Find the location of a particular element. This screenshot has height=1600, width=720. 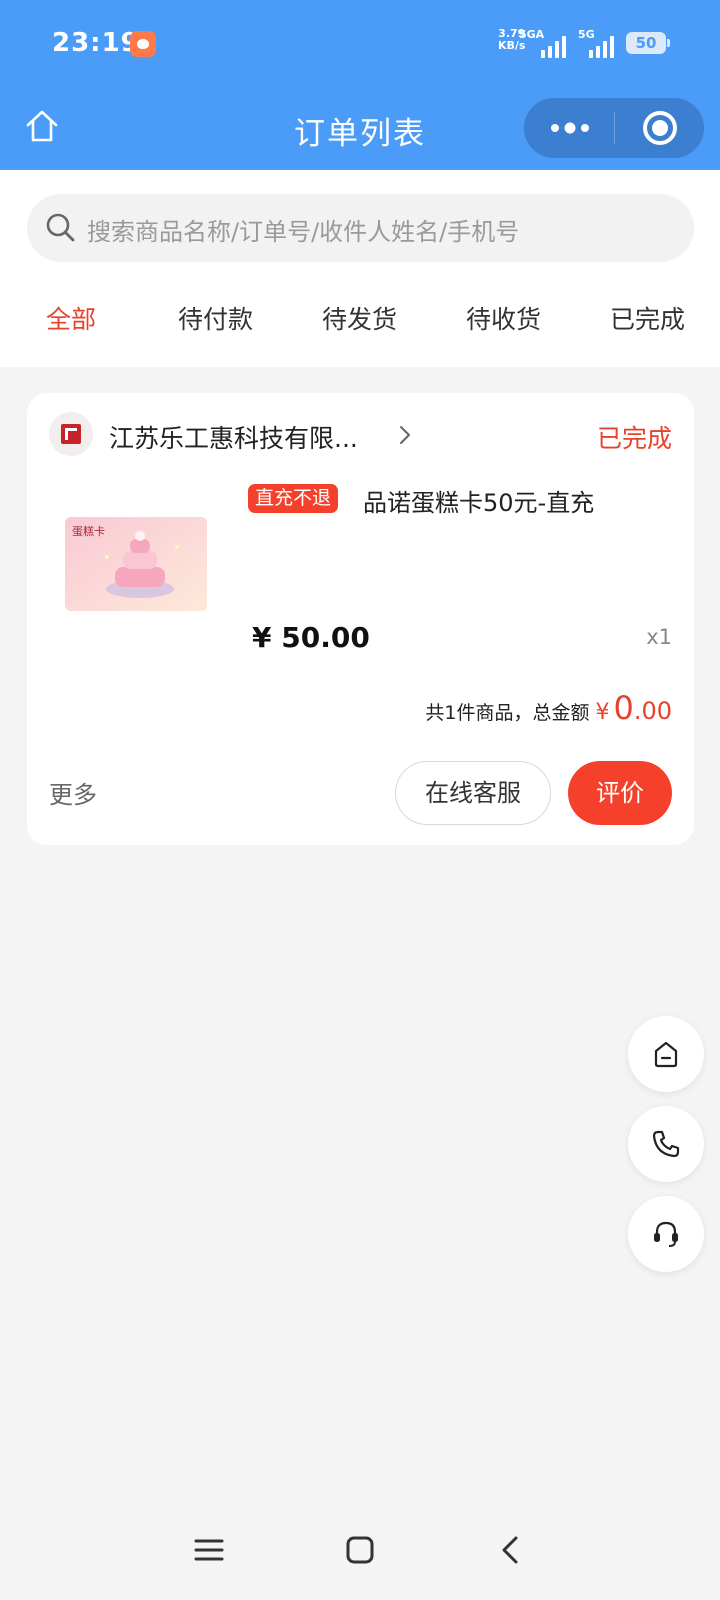

app-notification-icon is located at coordinates (143, 44).